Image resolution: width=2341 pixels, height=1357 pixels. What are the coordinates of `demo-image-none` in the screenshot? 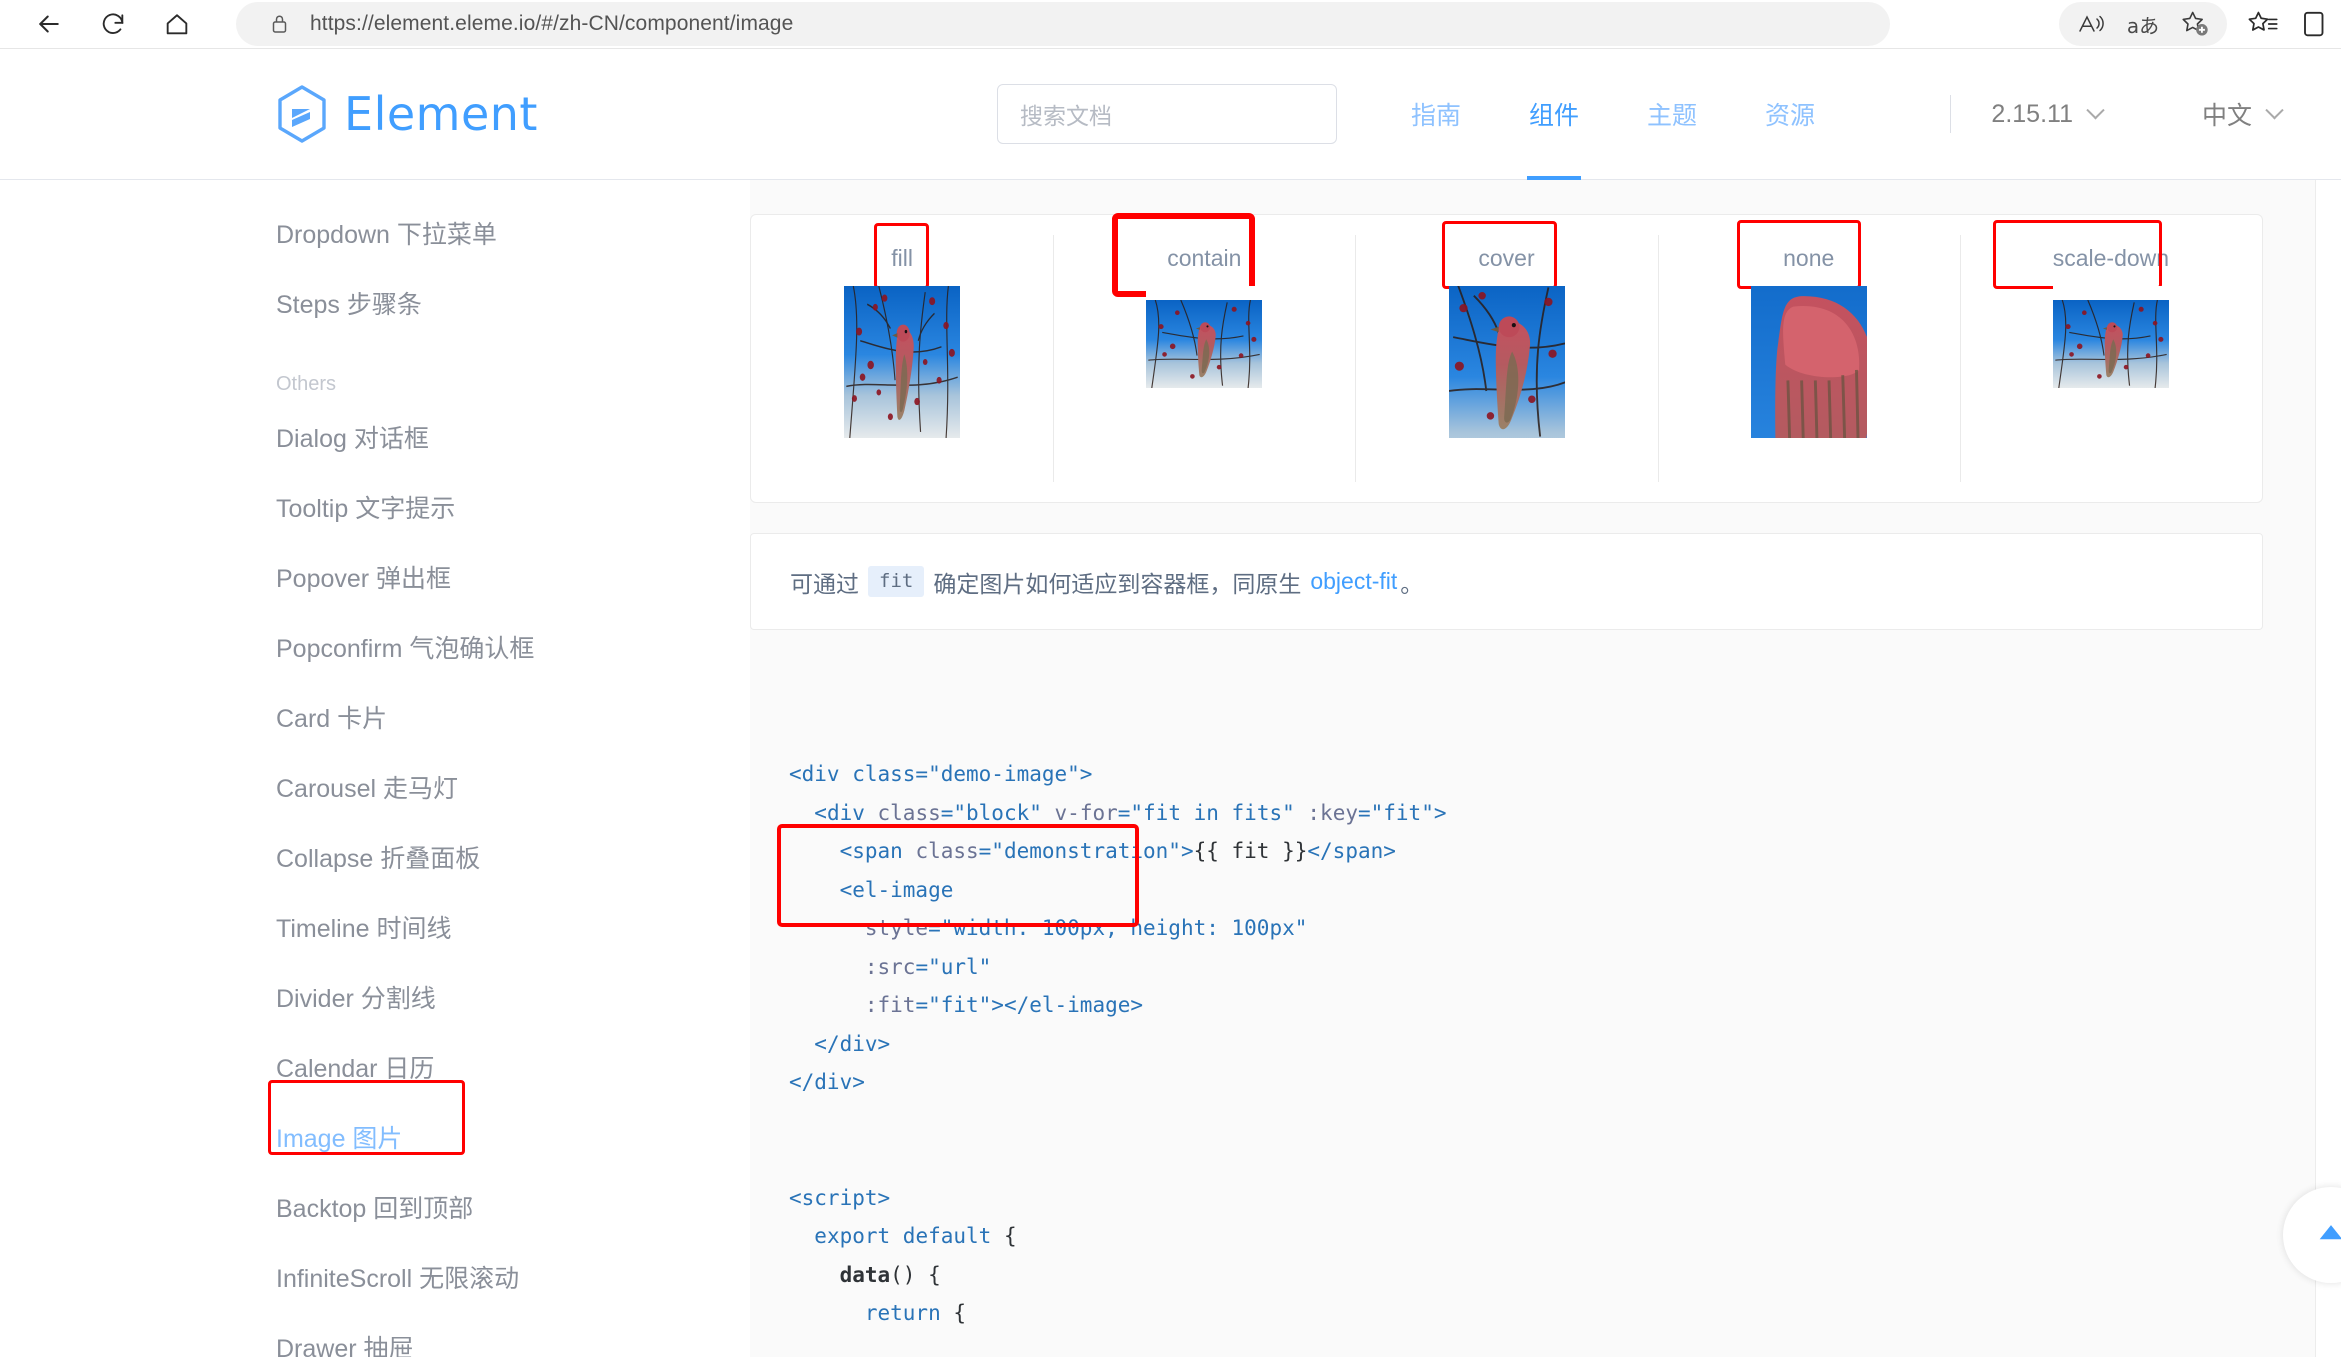 It's located at (1808, 362).